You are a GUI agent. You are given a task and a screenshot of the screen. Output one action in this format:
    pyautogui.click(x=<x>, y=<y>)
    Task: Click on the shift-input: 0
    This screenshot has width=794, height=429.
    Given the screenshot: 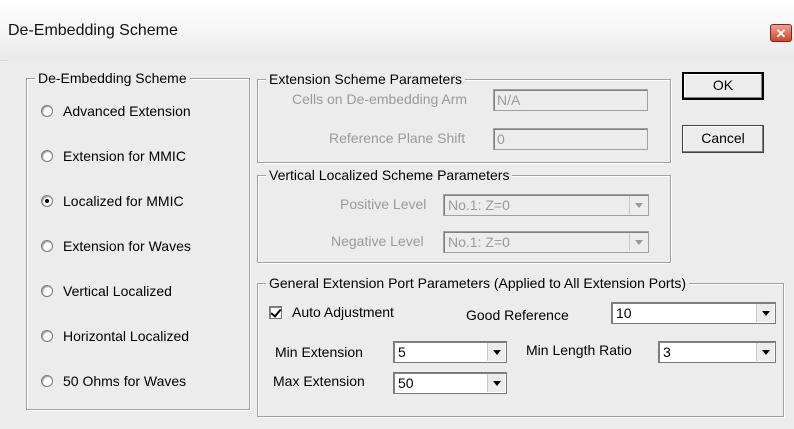 What is the action you would take?
    pyautogui.click(x=570, y=139)
    